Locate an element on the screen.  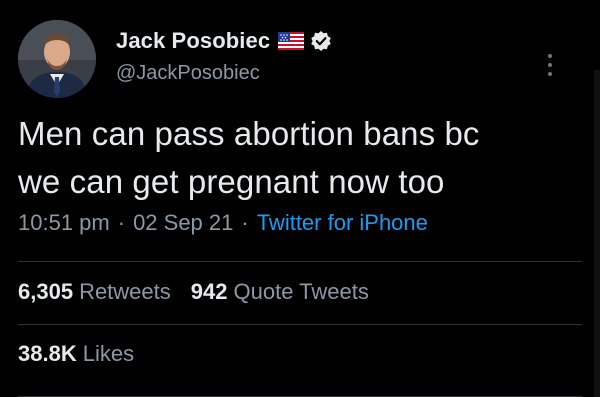
avatar-image is located at coordinates (57, 59).